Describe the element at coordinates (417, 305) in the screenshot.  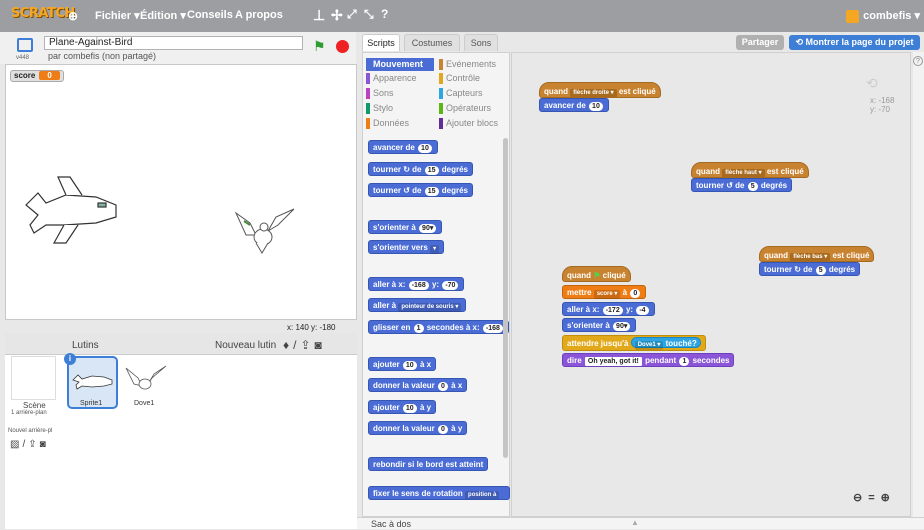
I see `palette-block-goto: aller à pointeur de souris ▾` at that location.